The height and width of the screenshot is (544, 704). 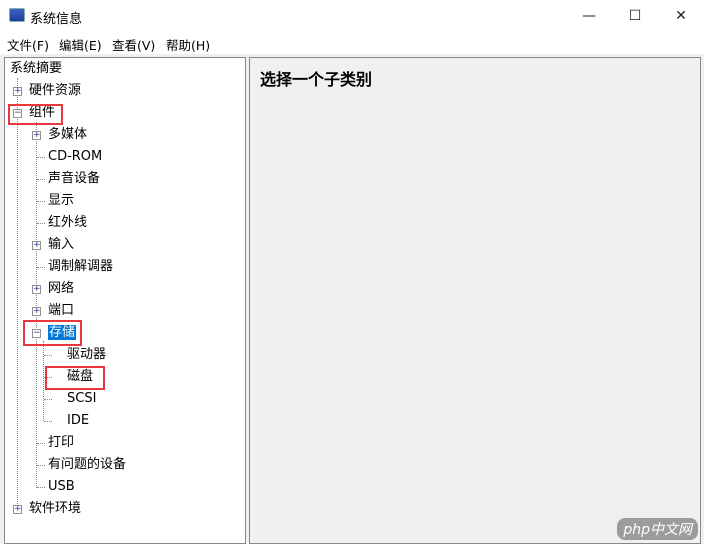 I want to click on tree-item-summary: 系统摘要, so click(x=36, y=69).